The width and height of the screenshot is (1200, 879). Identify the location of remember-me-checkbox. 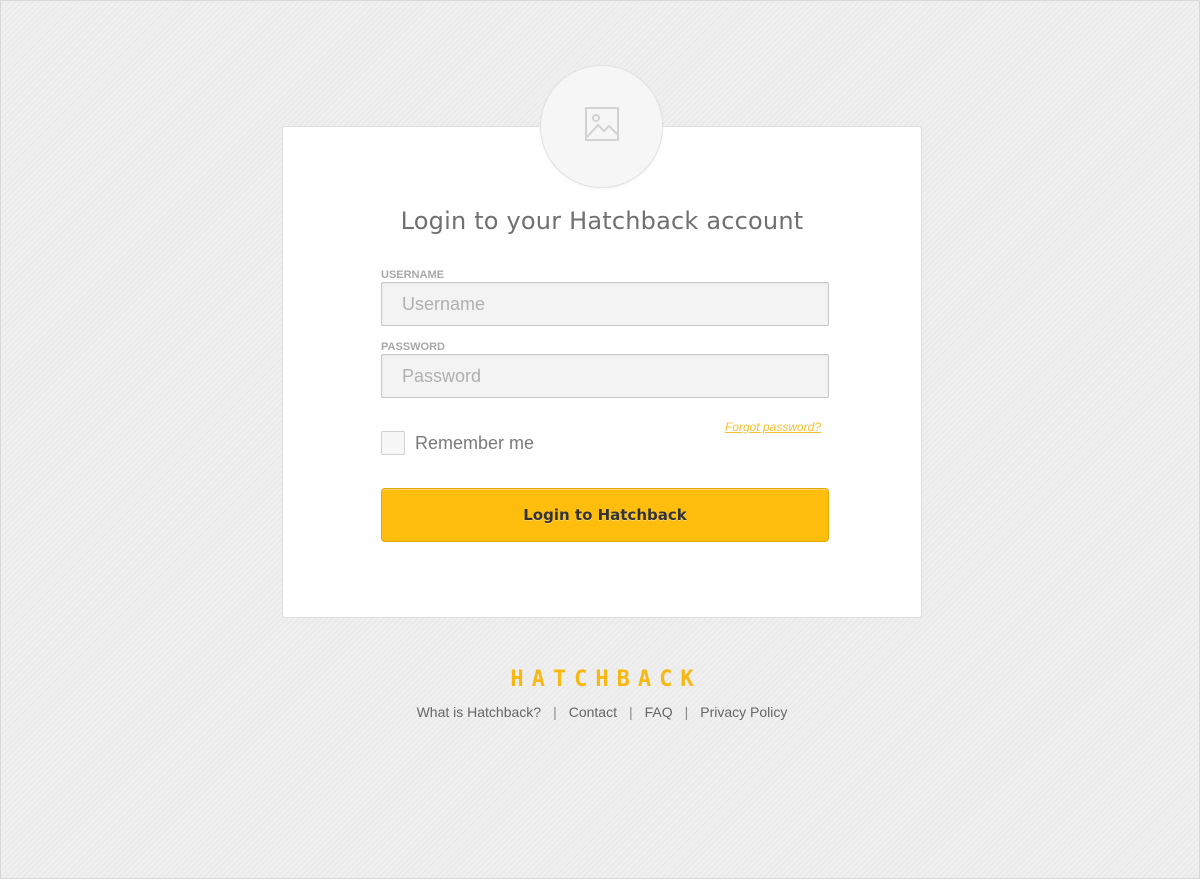
(393, 443).